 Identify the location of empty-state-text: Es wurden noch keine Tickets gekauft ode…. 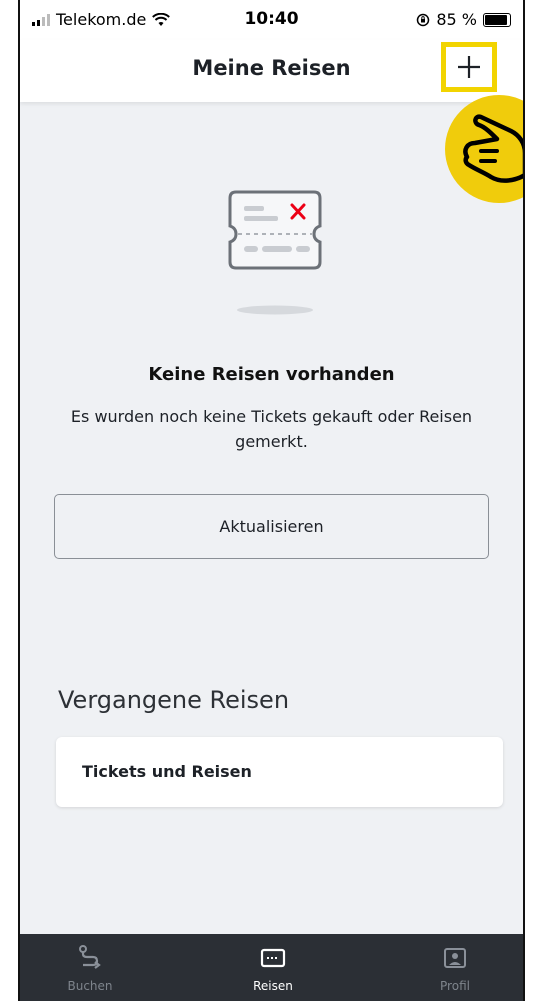
(271, 429).